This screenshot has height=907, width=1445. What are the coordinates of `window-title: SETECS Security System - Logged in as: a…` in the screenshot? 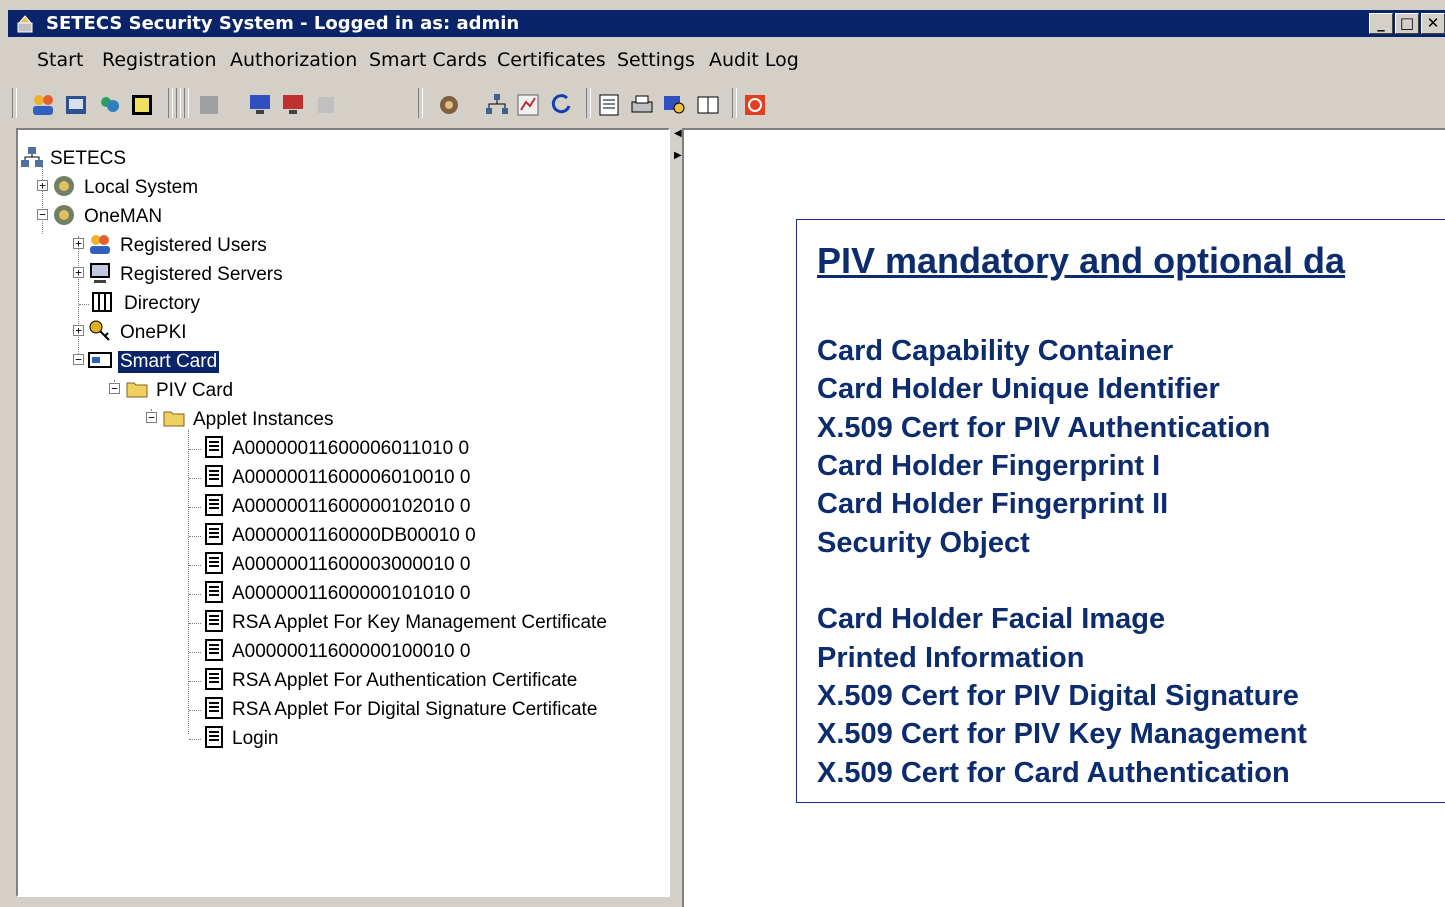 It's located at (283, 23).